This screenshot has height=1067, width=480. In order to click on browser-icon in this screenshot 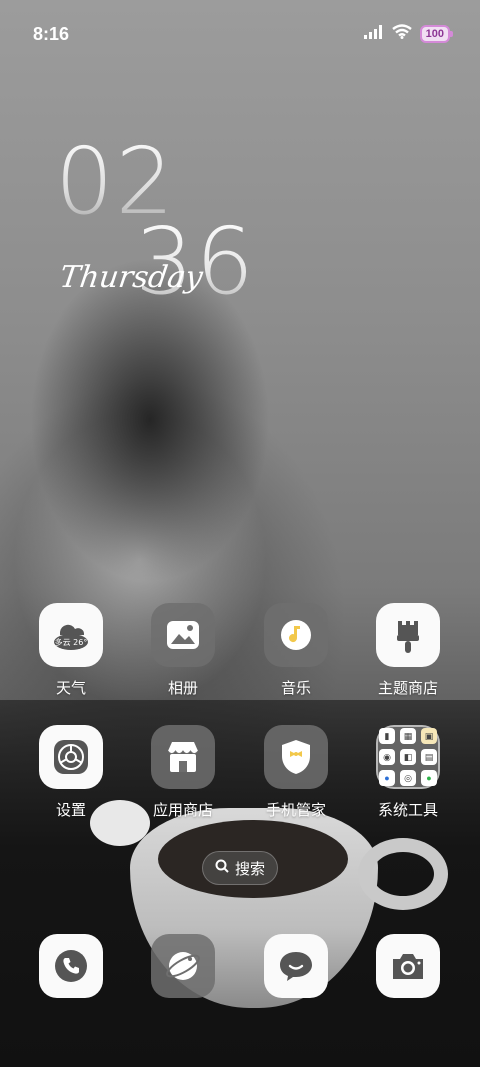, I will do `click(183, 966)`.